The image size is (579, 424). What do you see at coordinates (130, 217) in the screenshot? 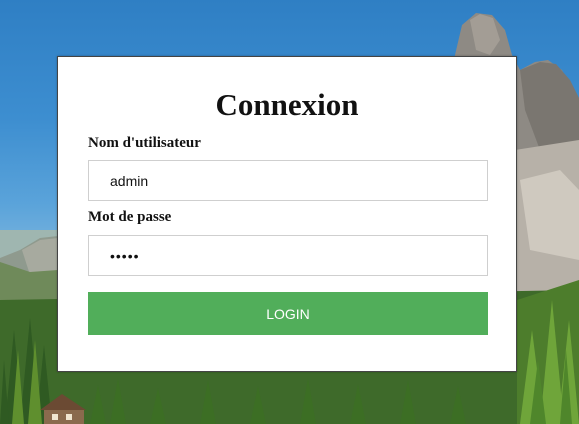
I see `password-label: Mot de passe` at bounding box center [130, 217].